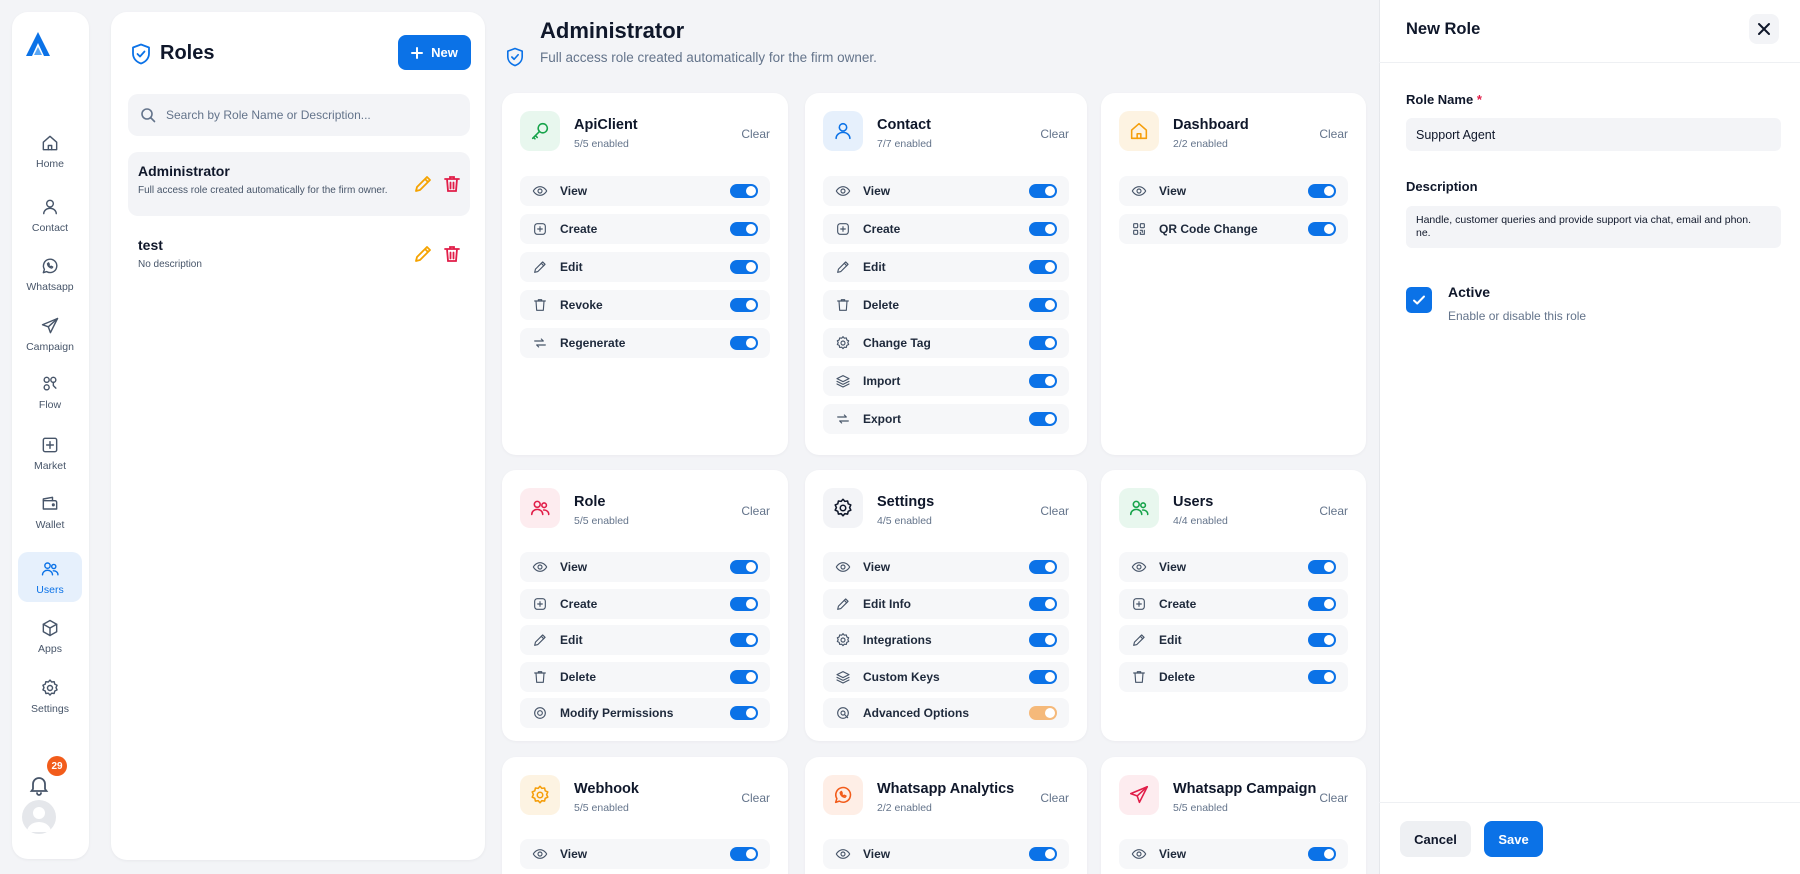  I want to click on search-input, so click(311, 115).